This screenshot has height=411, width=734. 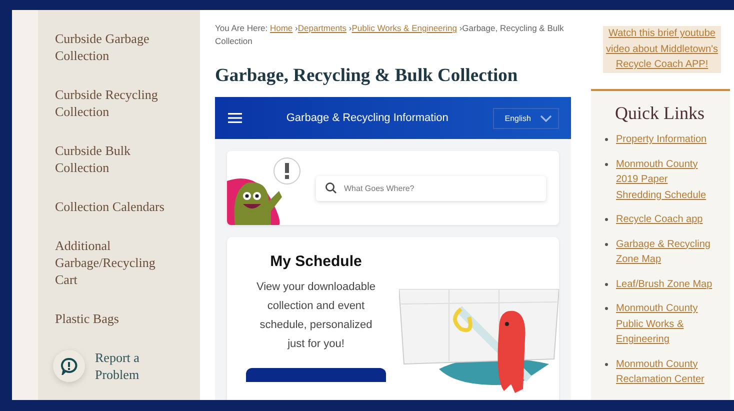 I want to click on speech-bubble-exclamation-icon, so click(x=69, y=366).